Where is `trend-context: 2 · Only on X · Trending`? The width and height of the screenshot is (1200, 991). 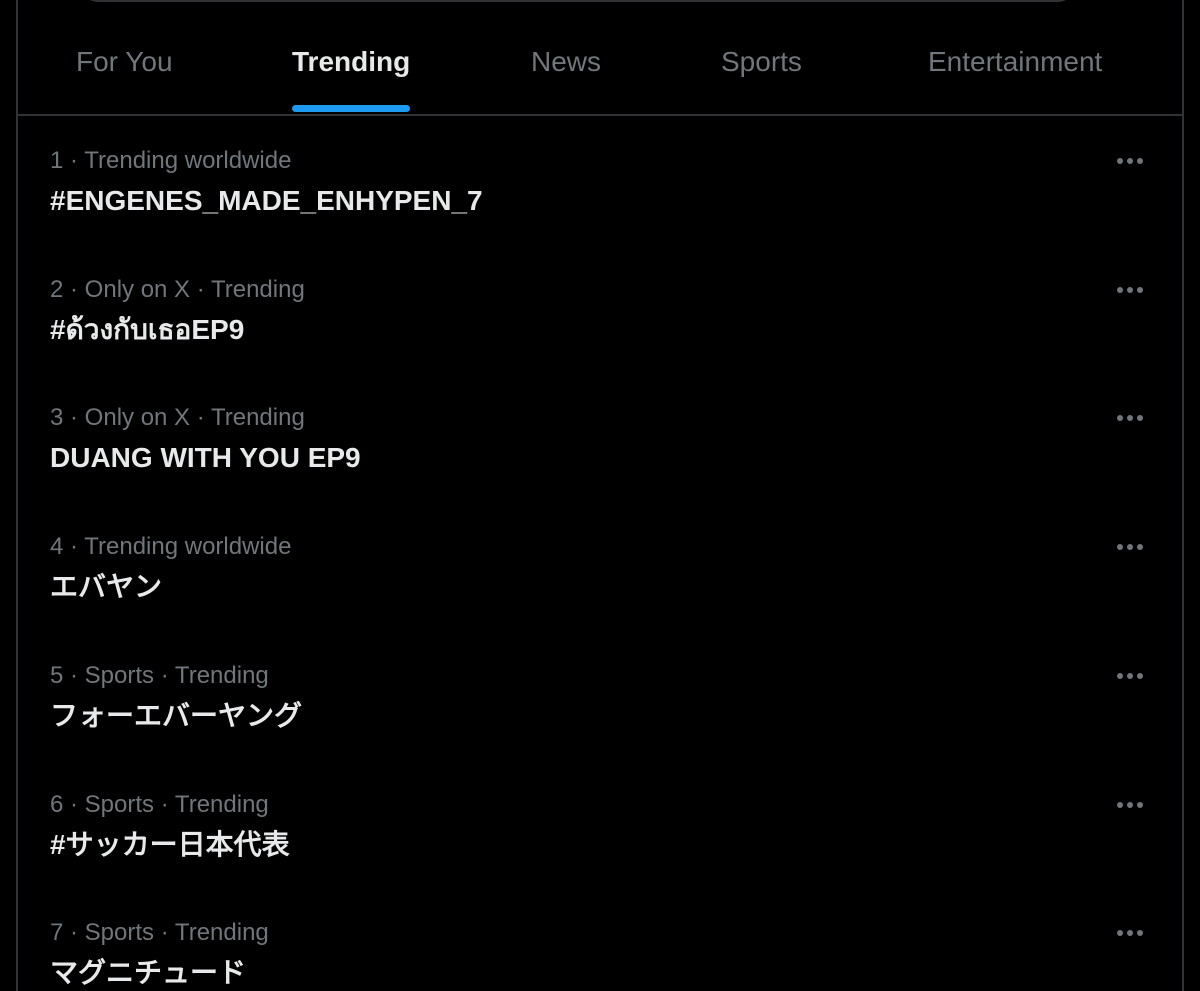 trend-context: 2 · Only on X · Trending is located at coordinates (177, 289).